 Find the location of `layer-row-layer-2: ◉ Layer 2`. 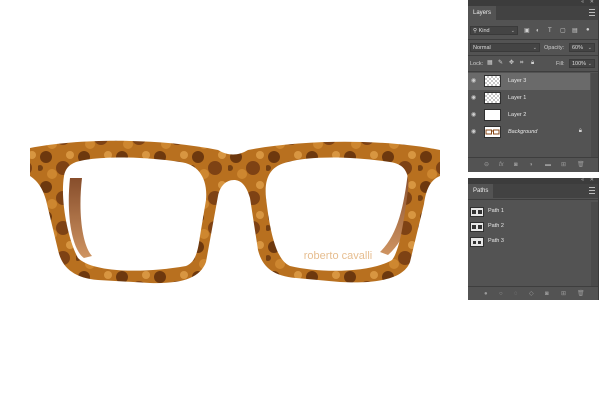

layer-row-layer-2: ◉ Layer 2 is located at coordinates (529, 115).